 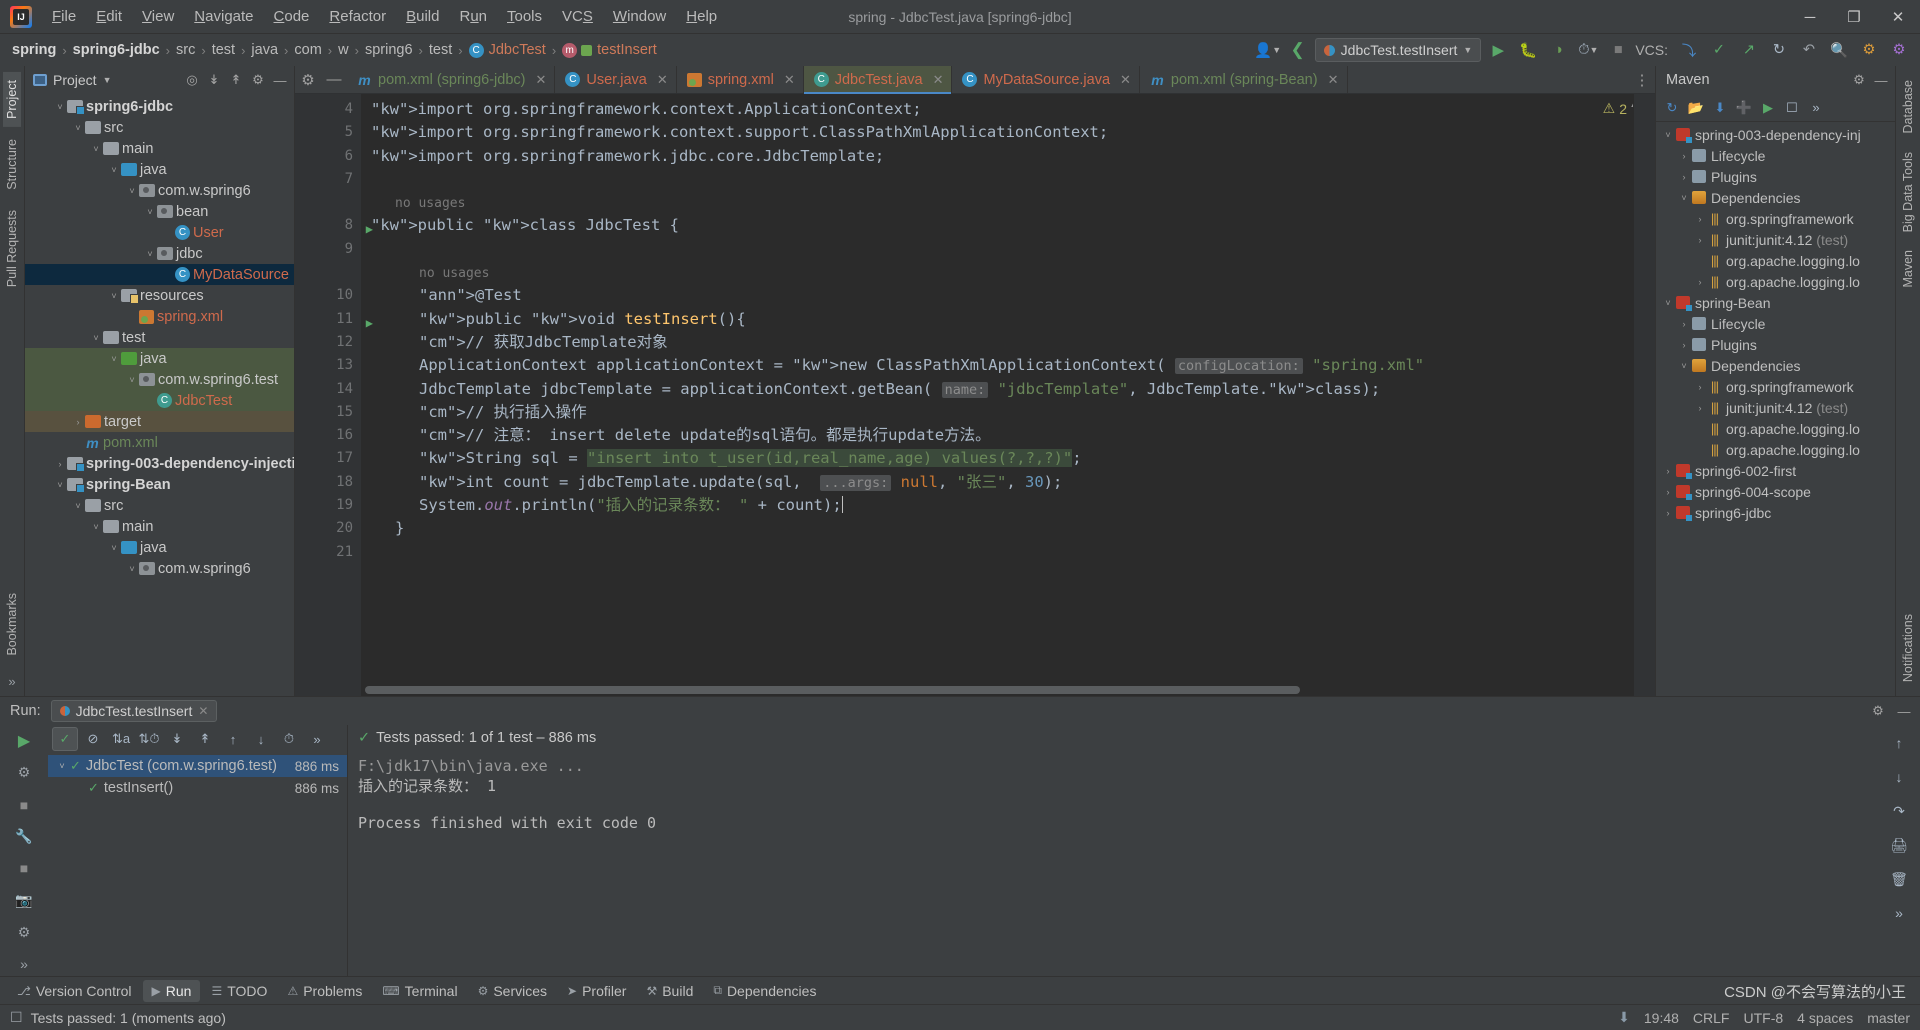 What do you see at coordinates (292, 16) in the screenshot?
I see `menu-code: Code` at bounding box center [292, 16].